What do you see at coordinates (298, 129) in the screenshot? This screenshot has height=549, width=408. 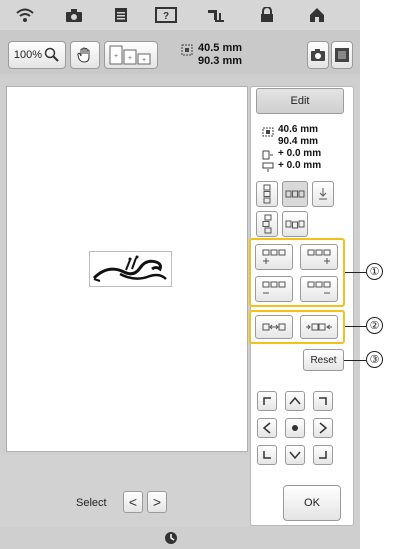 I see `info-width: 40.6 mm` at bounding box center [298, 129].